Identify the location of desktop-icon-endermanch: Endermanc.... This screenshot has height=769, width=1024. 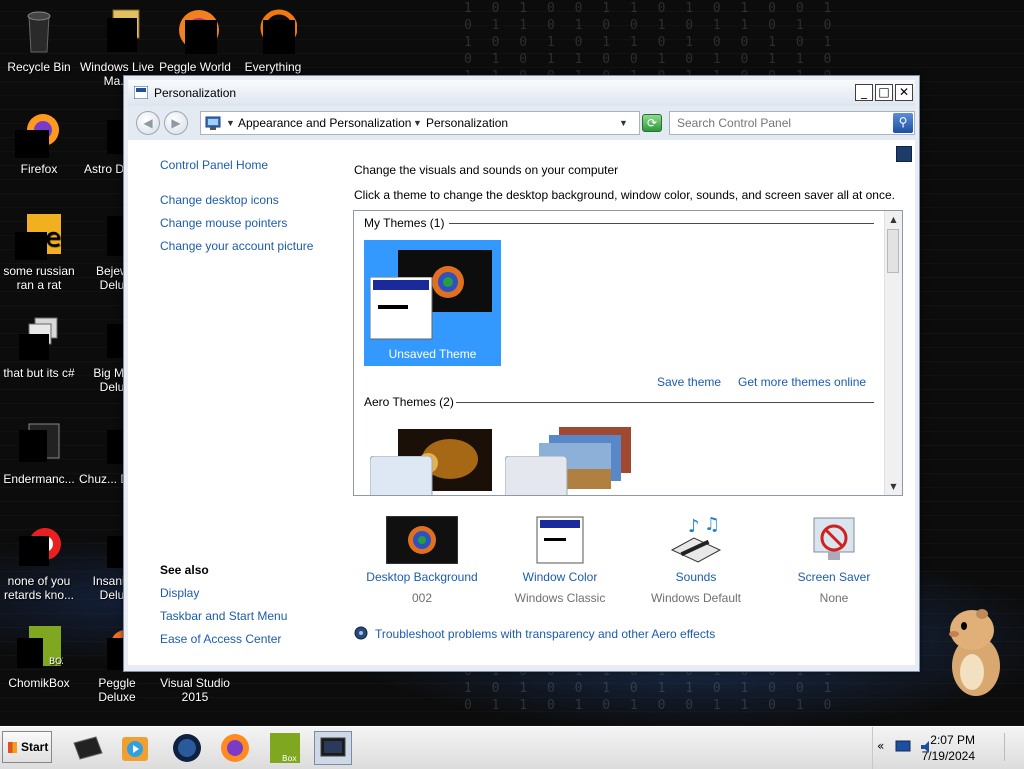
(39, 453).